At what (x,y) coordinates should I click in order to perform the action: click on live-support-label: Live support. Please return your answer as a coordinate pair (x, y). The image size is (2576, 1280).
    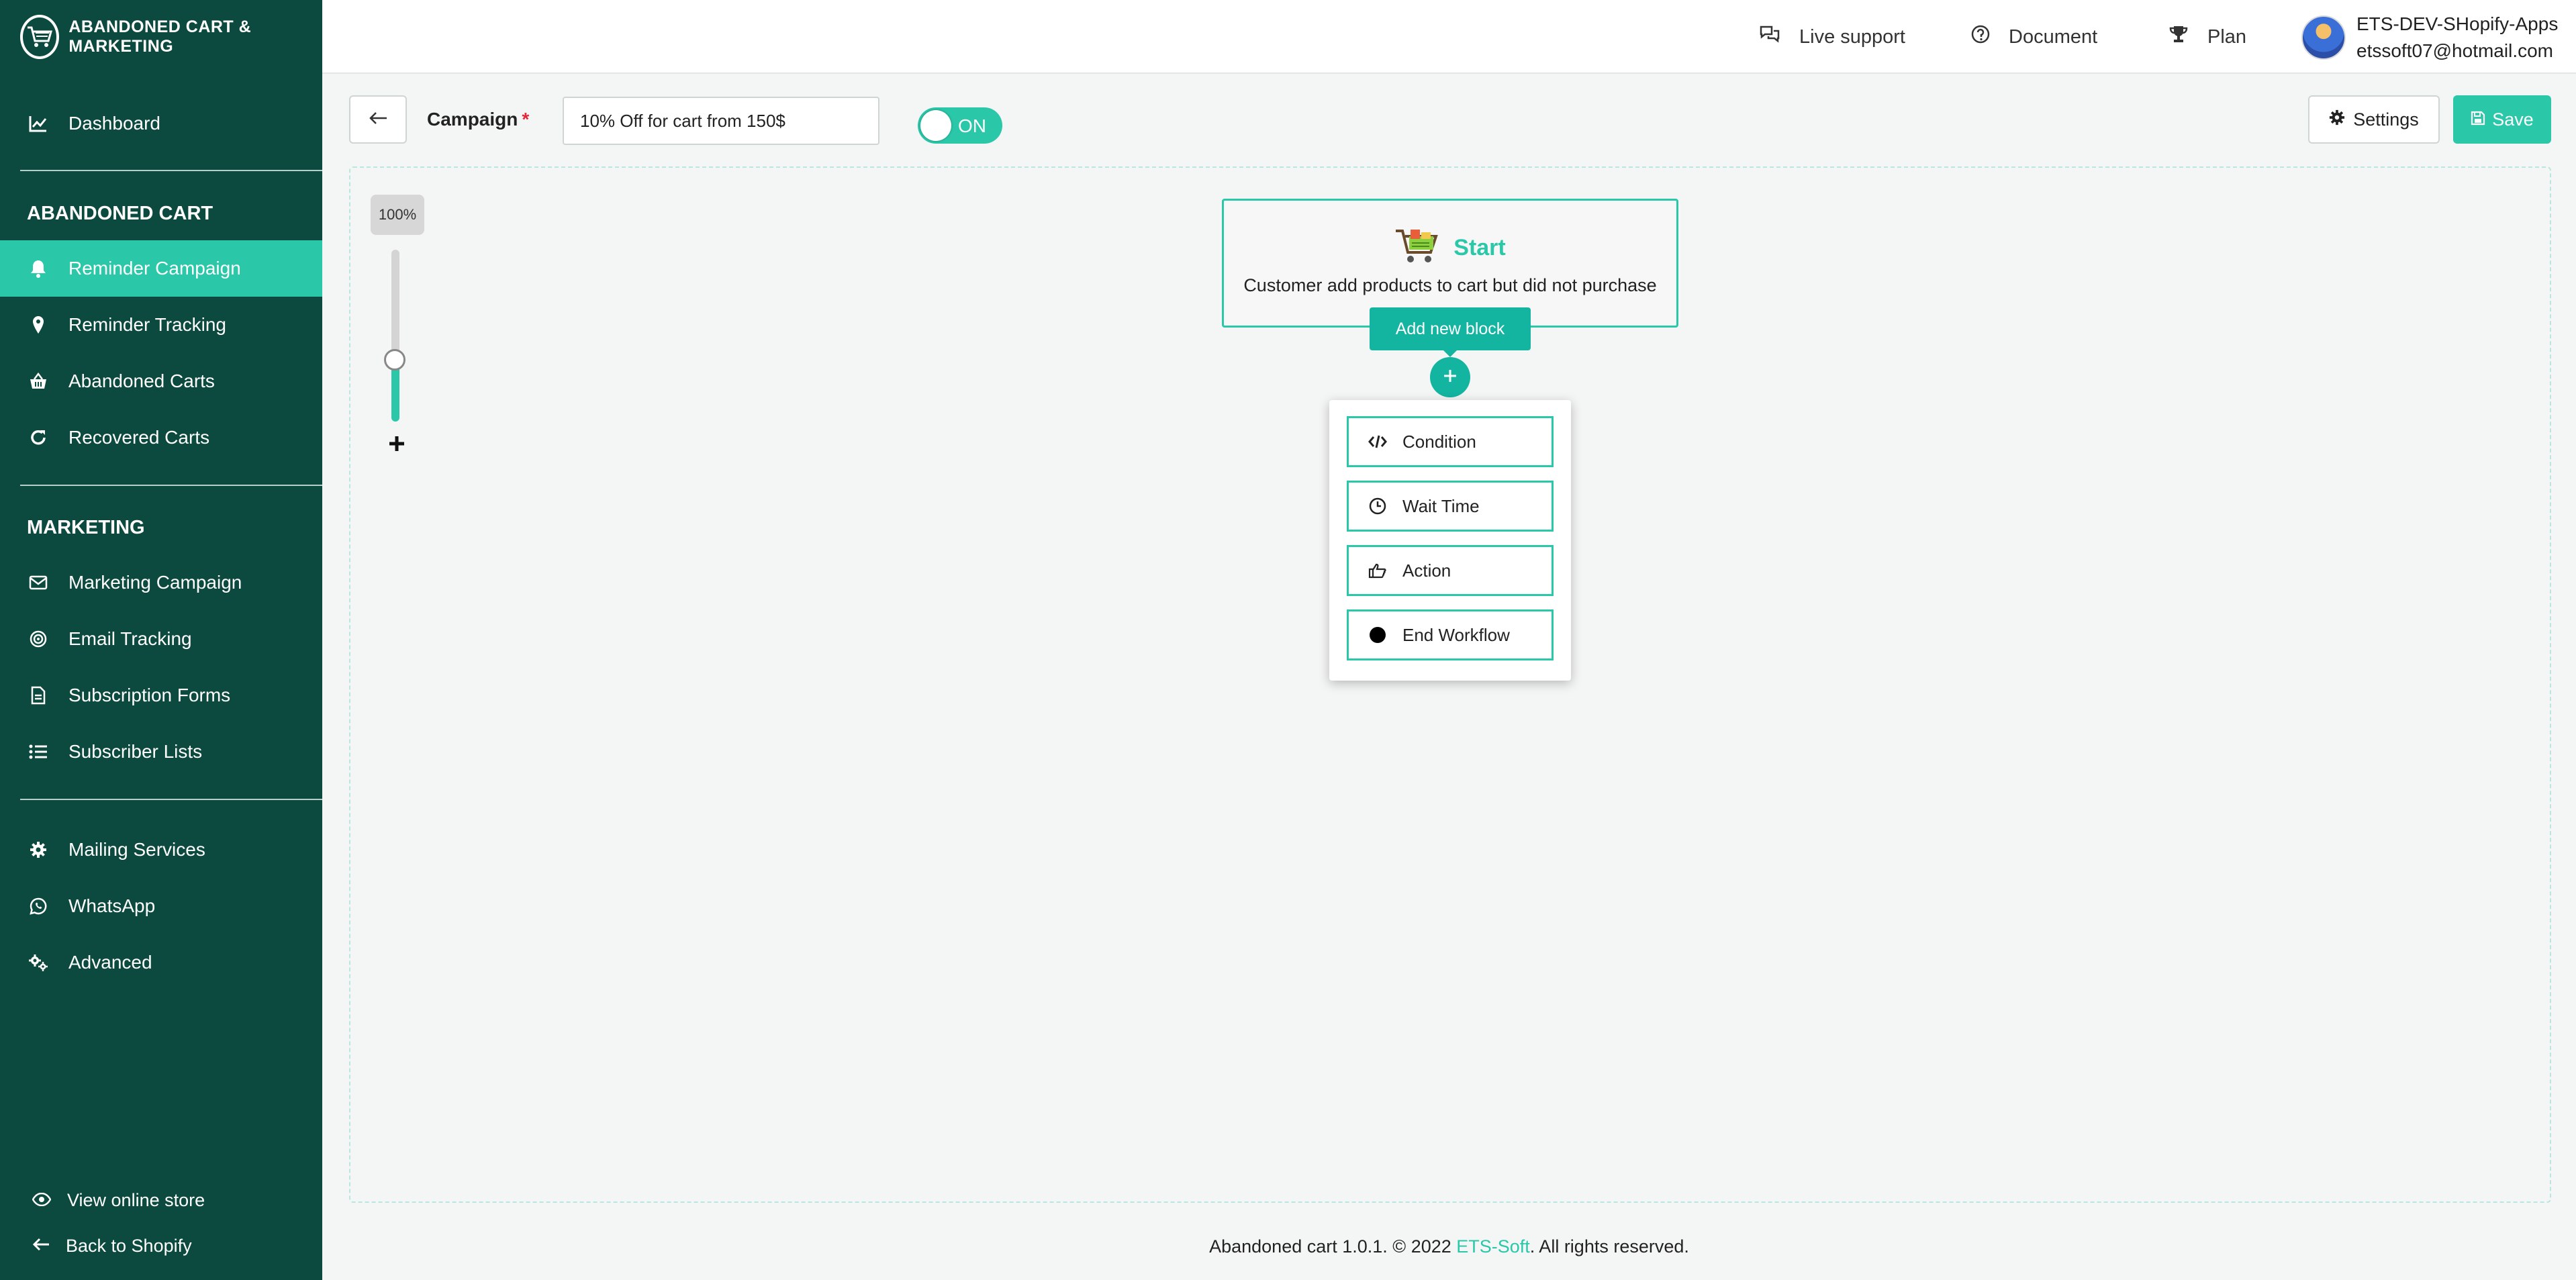
    Looking at the image, I should click on (1852, 37).